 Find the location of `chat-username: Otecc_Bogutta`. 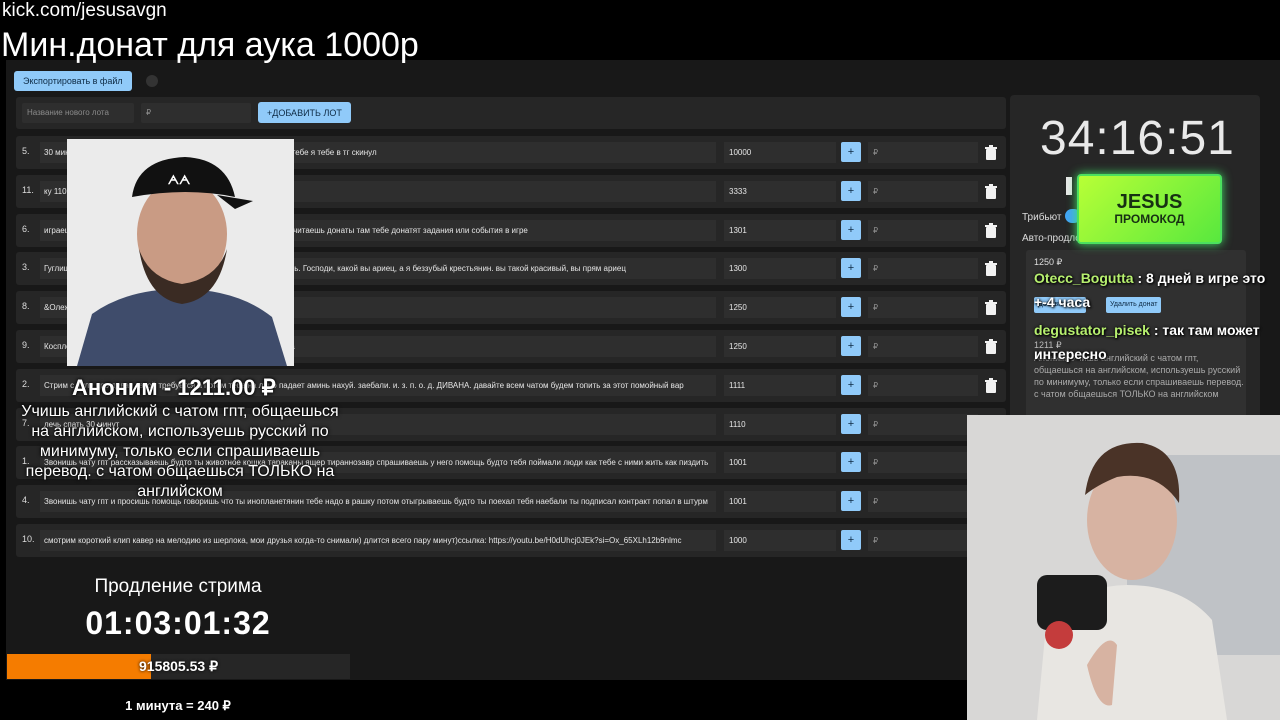

chat-username: Otecc_Bogutta is located at coordinates (1084, 278).